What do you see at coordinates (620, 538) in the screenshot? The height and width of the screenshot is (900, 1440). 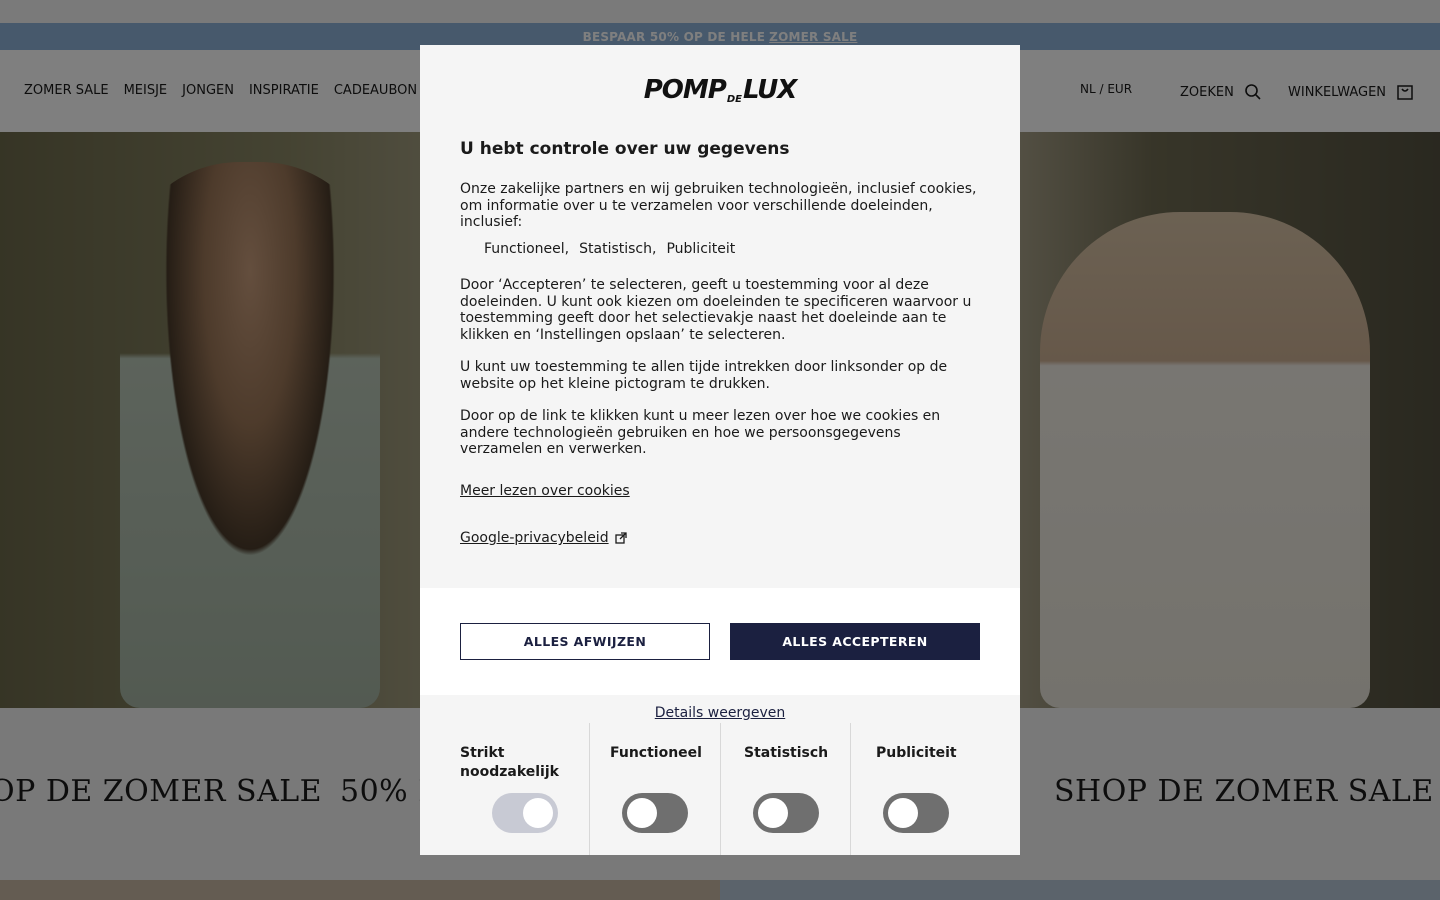 I see `external-link-icon` at bounding box center [620, 538].